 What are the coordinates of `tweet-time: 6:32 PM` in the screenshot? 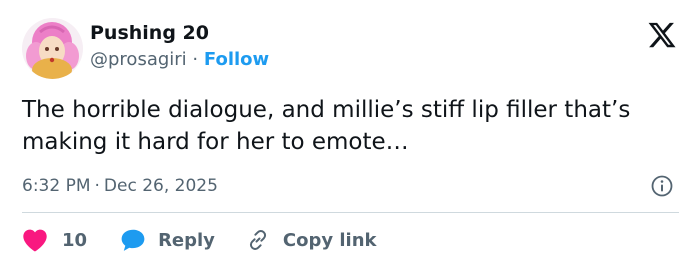 It's located at (56, 186).